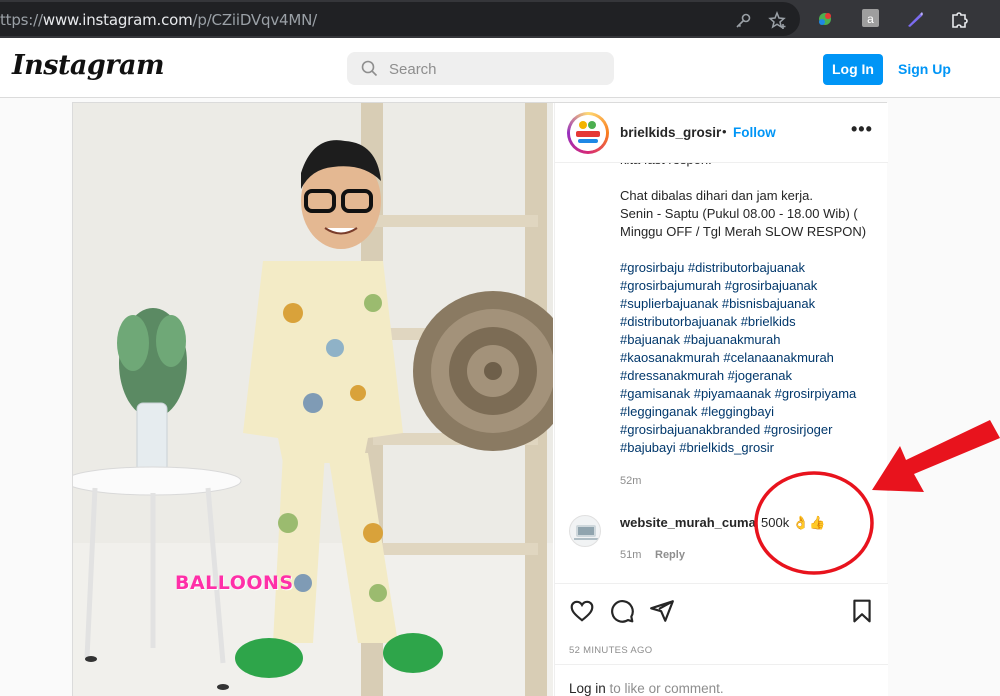 This screenshot has height=696, width=1000. I want to click on post-header: brielkids_grosir • Follow •••, so click(721, 133).